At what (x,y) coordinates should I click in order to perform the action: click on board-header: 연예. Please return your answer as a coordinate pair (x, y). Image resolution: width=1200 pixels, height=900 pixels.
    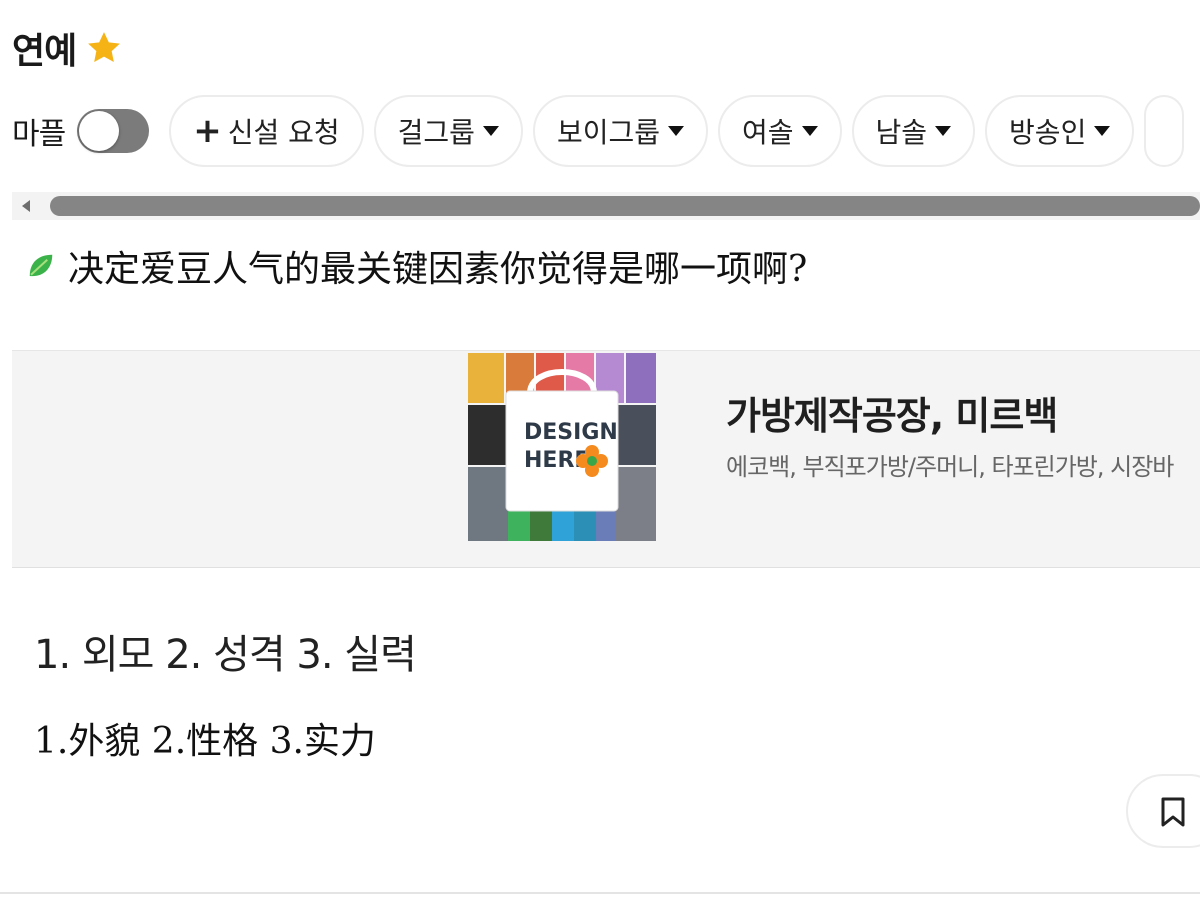
    Looking at the image, I should click on (68, 48).